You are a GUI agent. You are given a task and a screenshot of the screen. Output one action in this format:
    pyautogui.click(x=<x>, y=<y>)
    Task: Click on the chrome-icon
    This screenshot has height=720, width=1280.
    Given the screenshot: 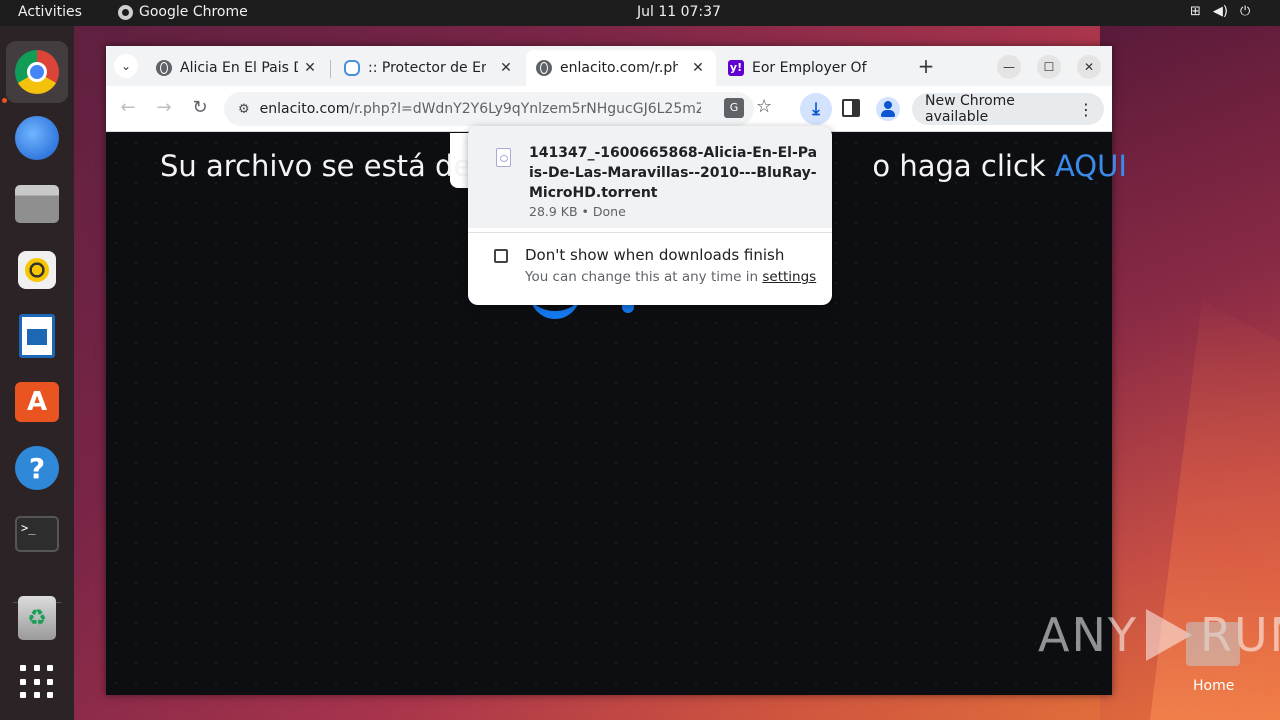 What is the action you would take?
    pyautogui.click(x=37, y=72)
    